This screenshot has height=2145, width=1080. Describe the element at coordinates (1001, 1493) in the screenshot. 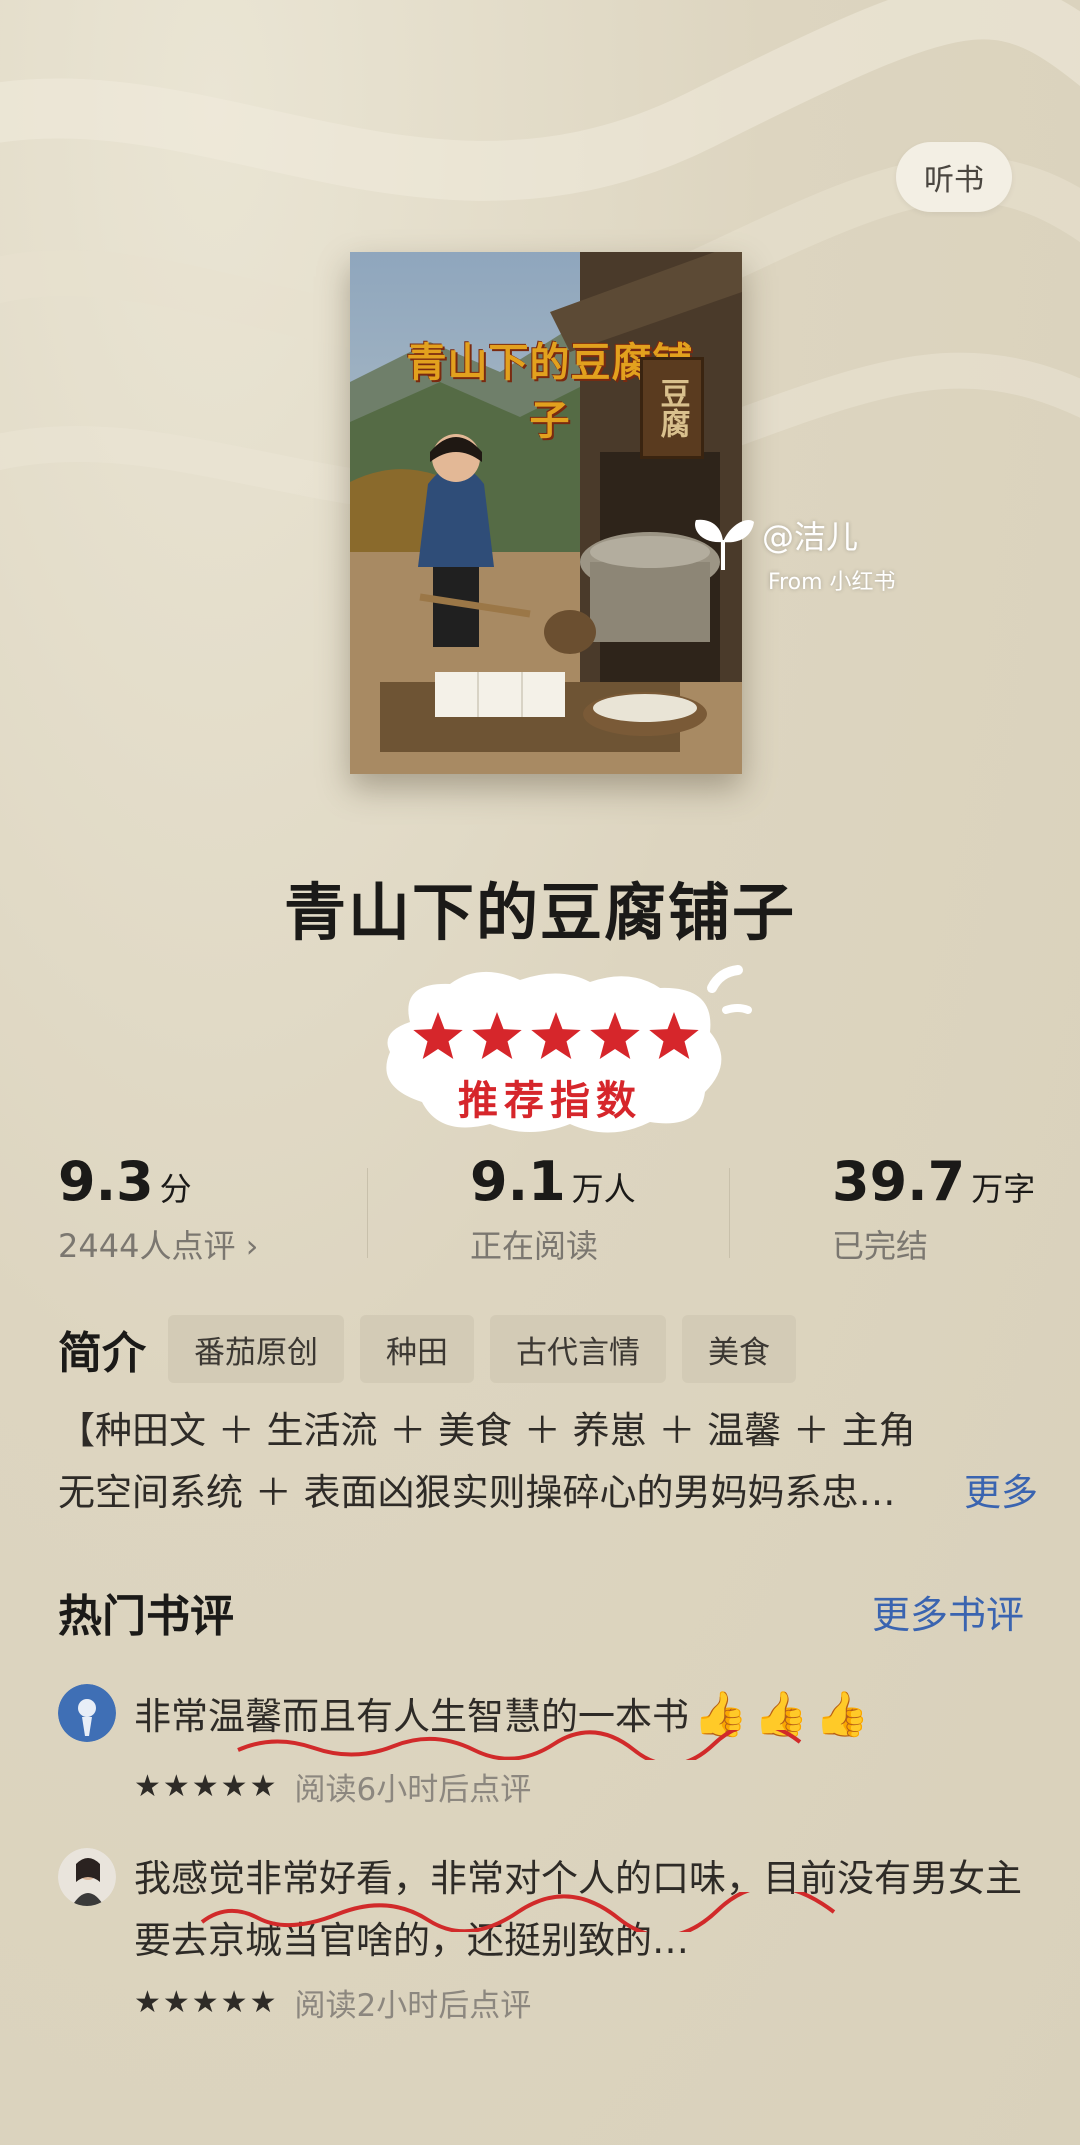

I see `synopsis-more-link: 更多` at that location.